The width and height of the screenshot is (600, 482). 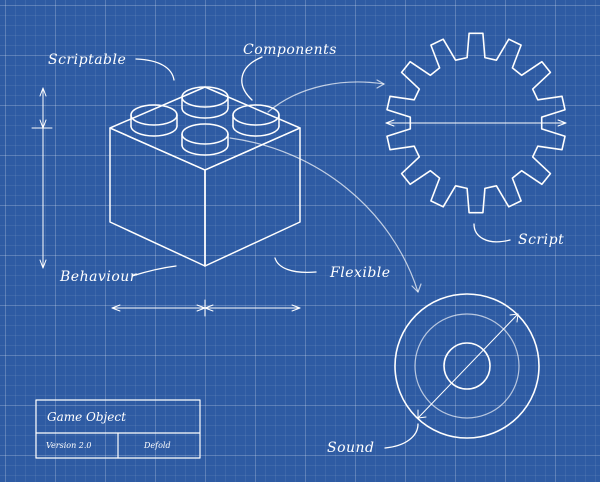 I want to click on speaker-diameter-line, so click(x=468, y=366).